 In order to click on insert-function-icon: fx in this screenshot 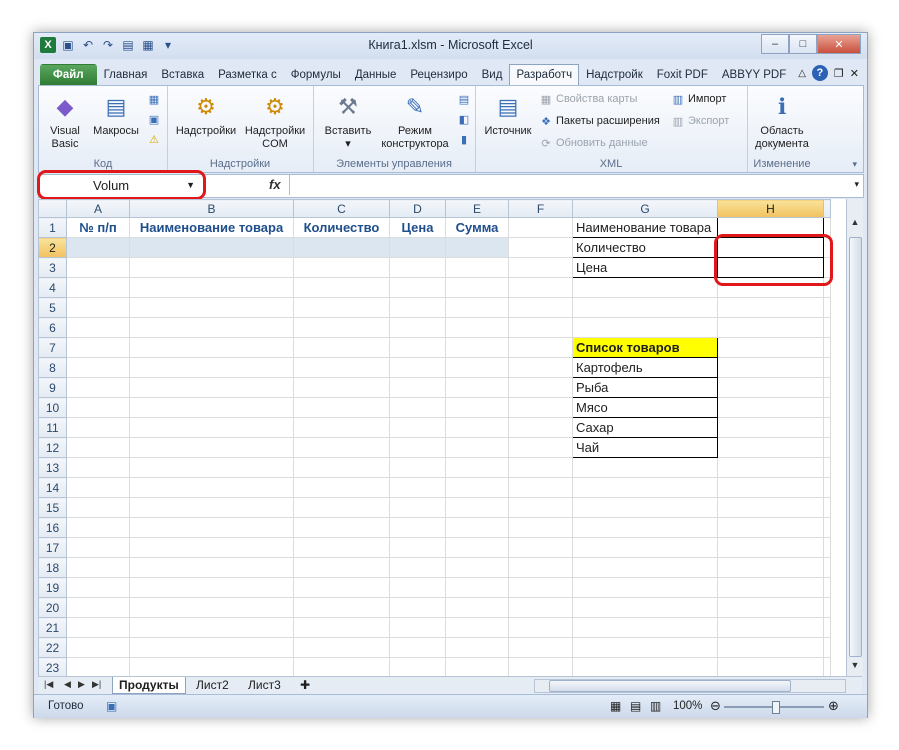, I will do `click(275, 184)`.